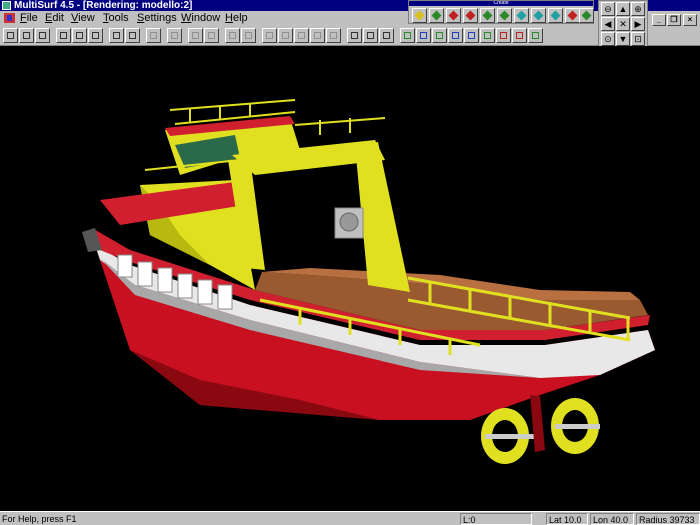 The image size is (700, 525). Describe the element at coordinates (157, 18) in the screenshot. I see `menu-settings: Settings` at that location.